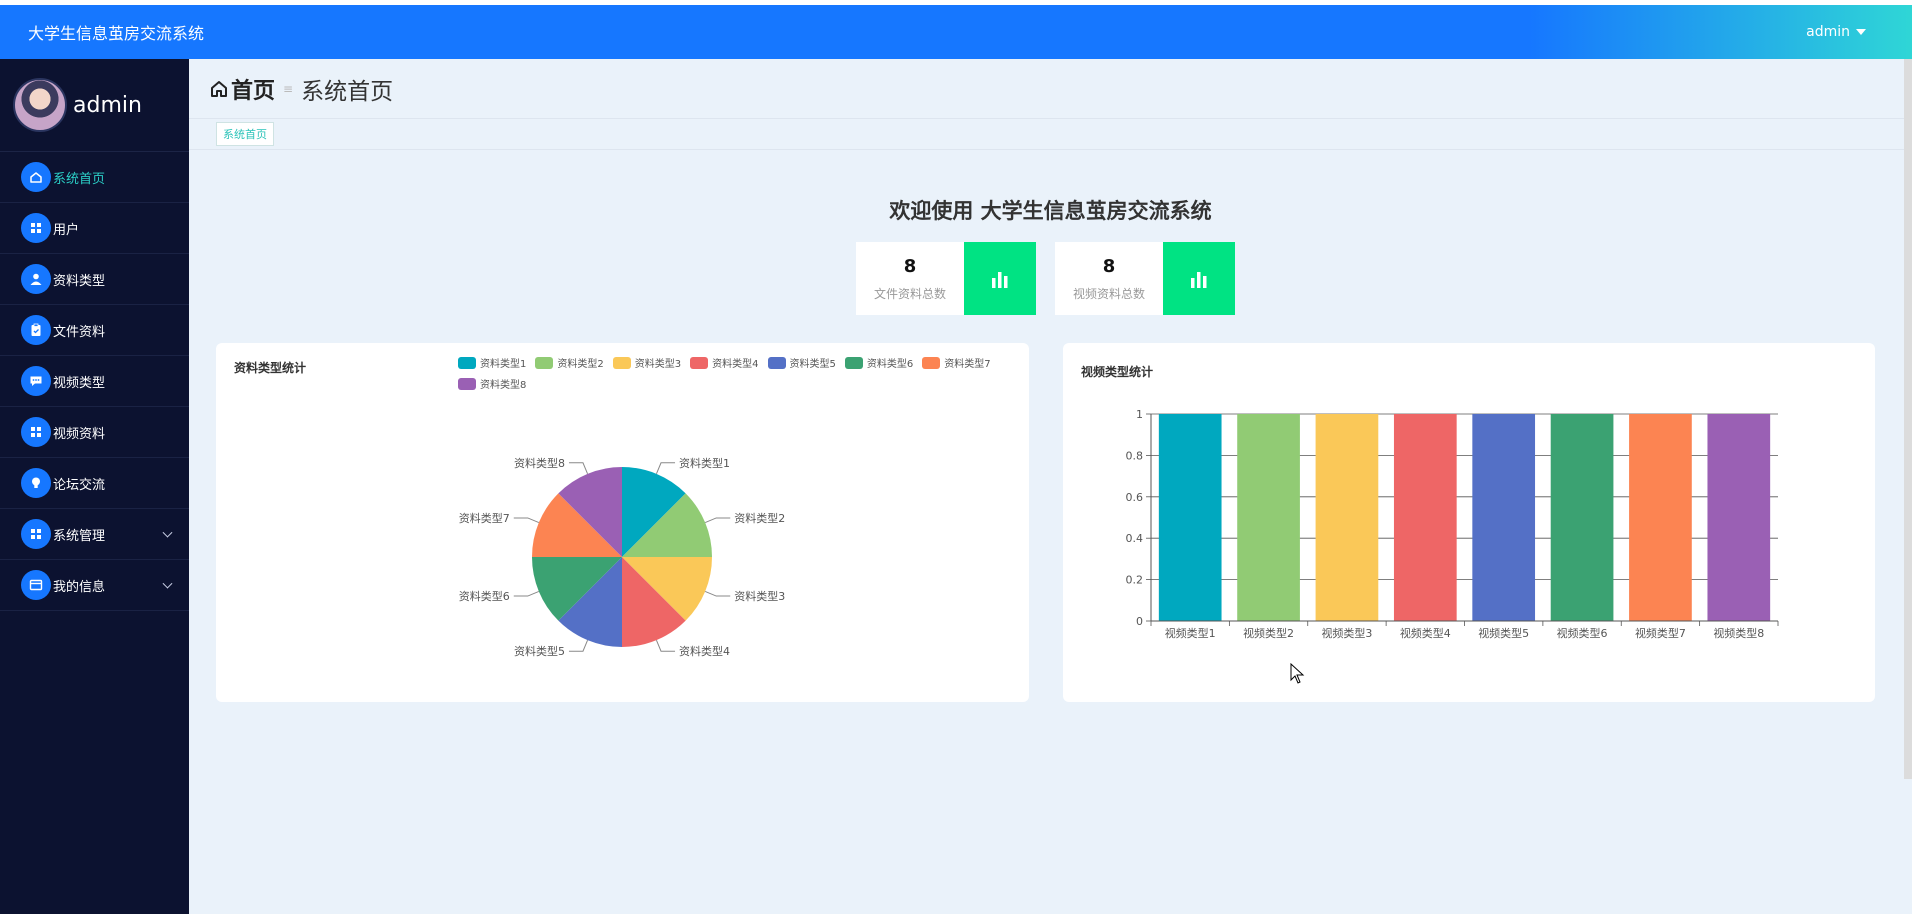 The image size is (1912, 914). What do you see at coordinates (1297, 673) in the screenshot?
I see `mouse-cursor-icon` at bounding box center [1297, 673].